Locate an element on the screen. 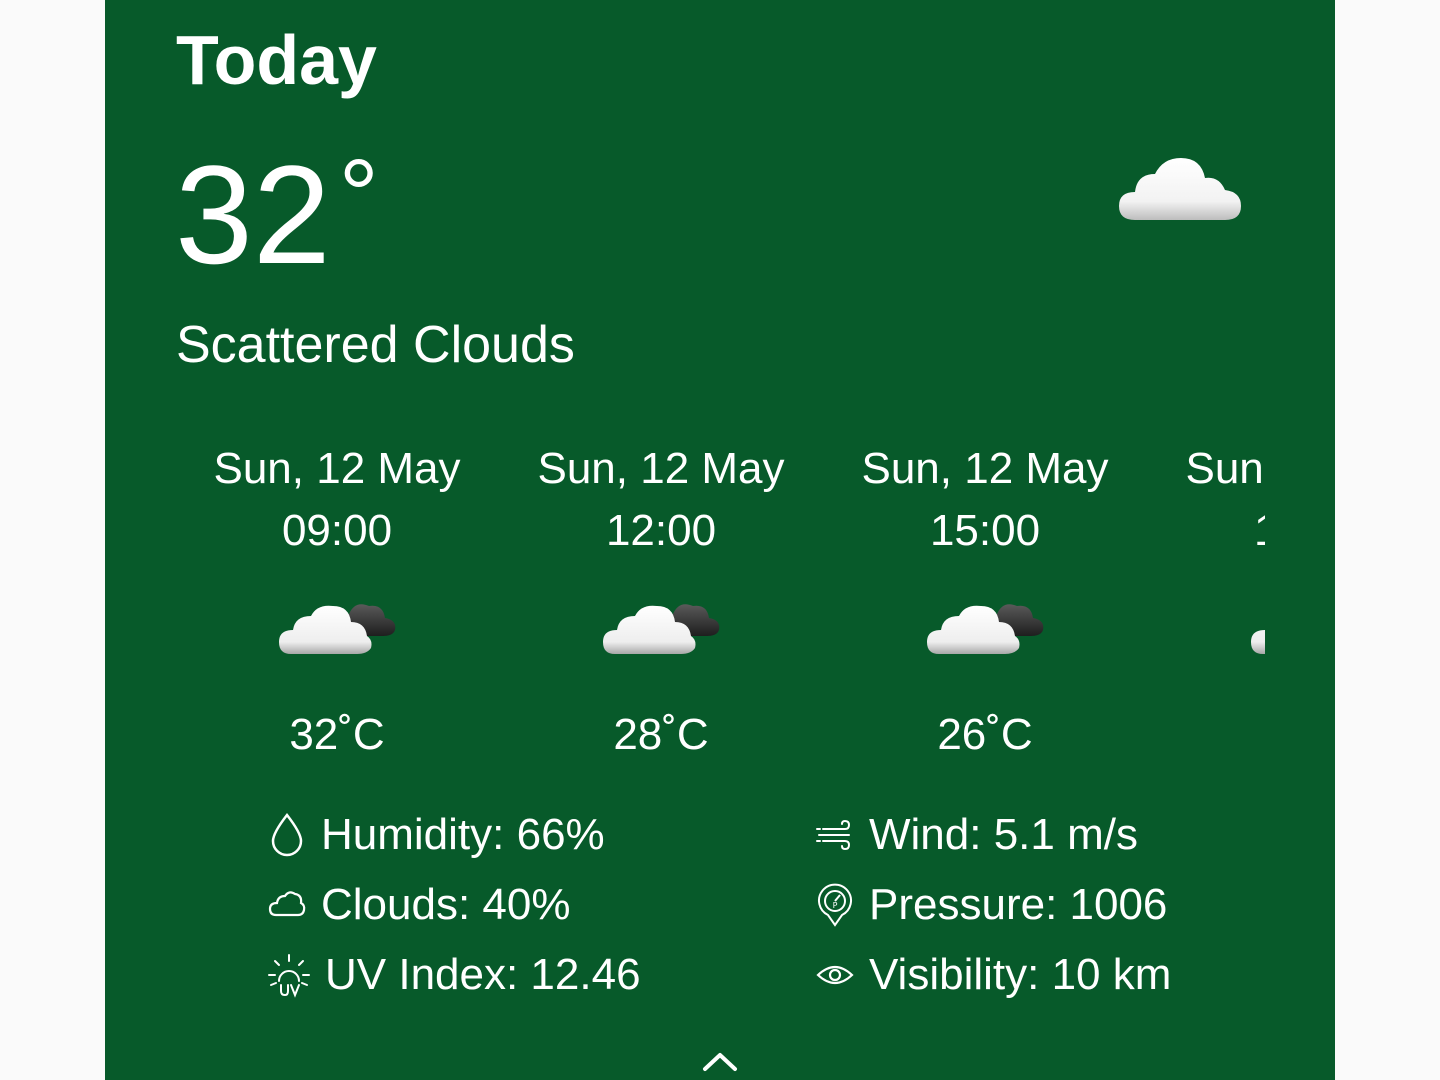  uv-detail: UV Index: 12.46 is located at coordinates (454, 975).